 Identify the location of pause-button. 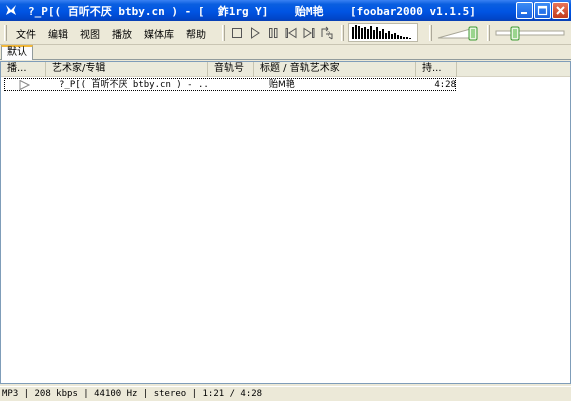
(273, 33).